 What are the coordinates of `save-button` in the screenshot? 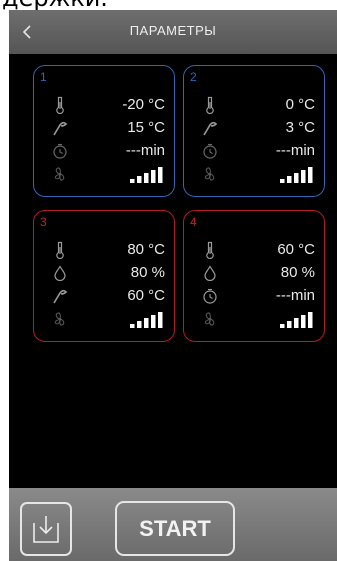 It's located at (46, 529).